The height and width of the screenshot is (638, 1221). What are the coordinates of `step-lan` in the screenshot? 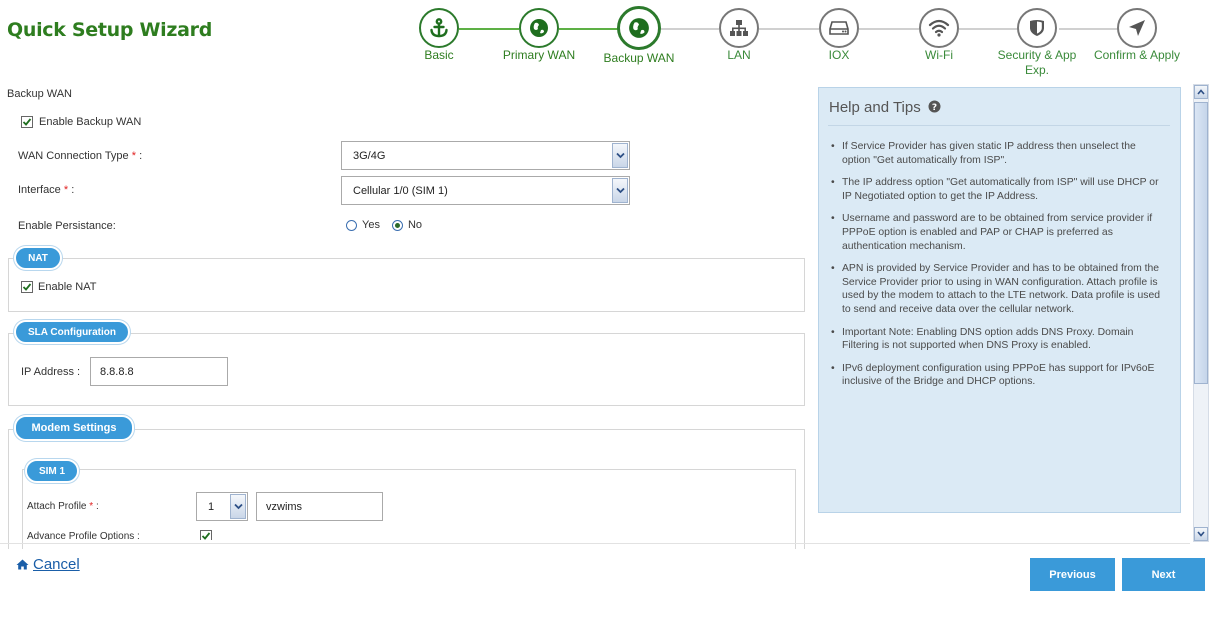 It's located at (739, 28).